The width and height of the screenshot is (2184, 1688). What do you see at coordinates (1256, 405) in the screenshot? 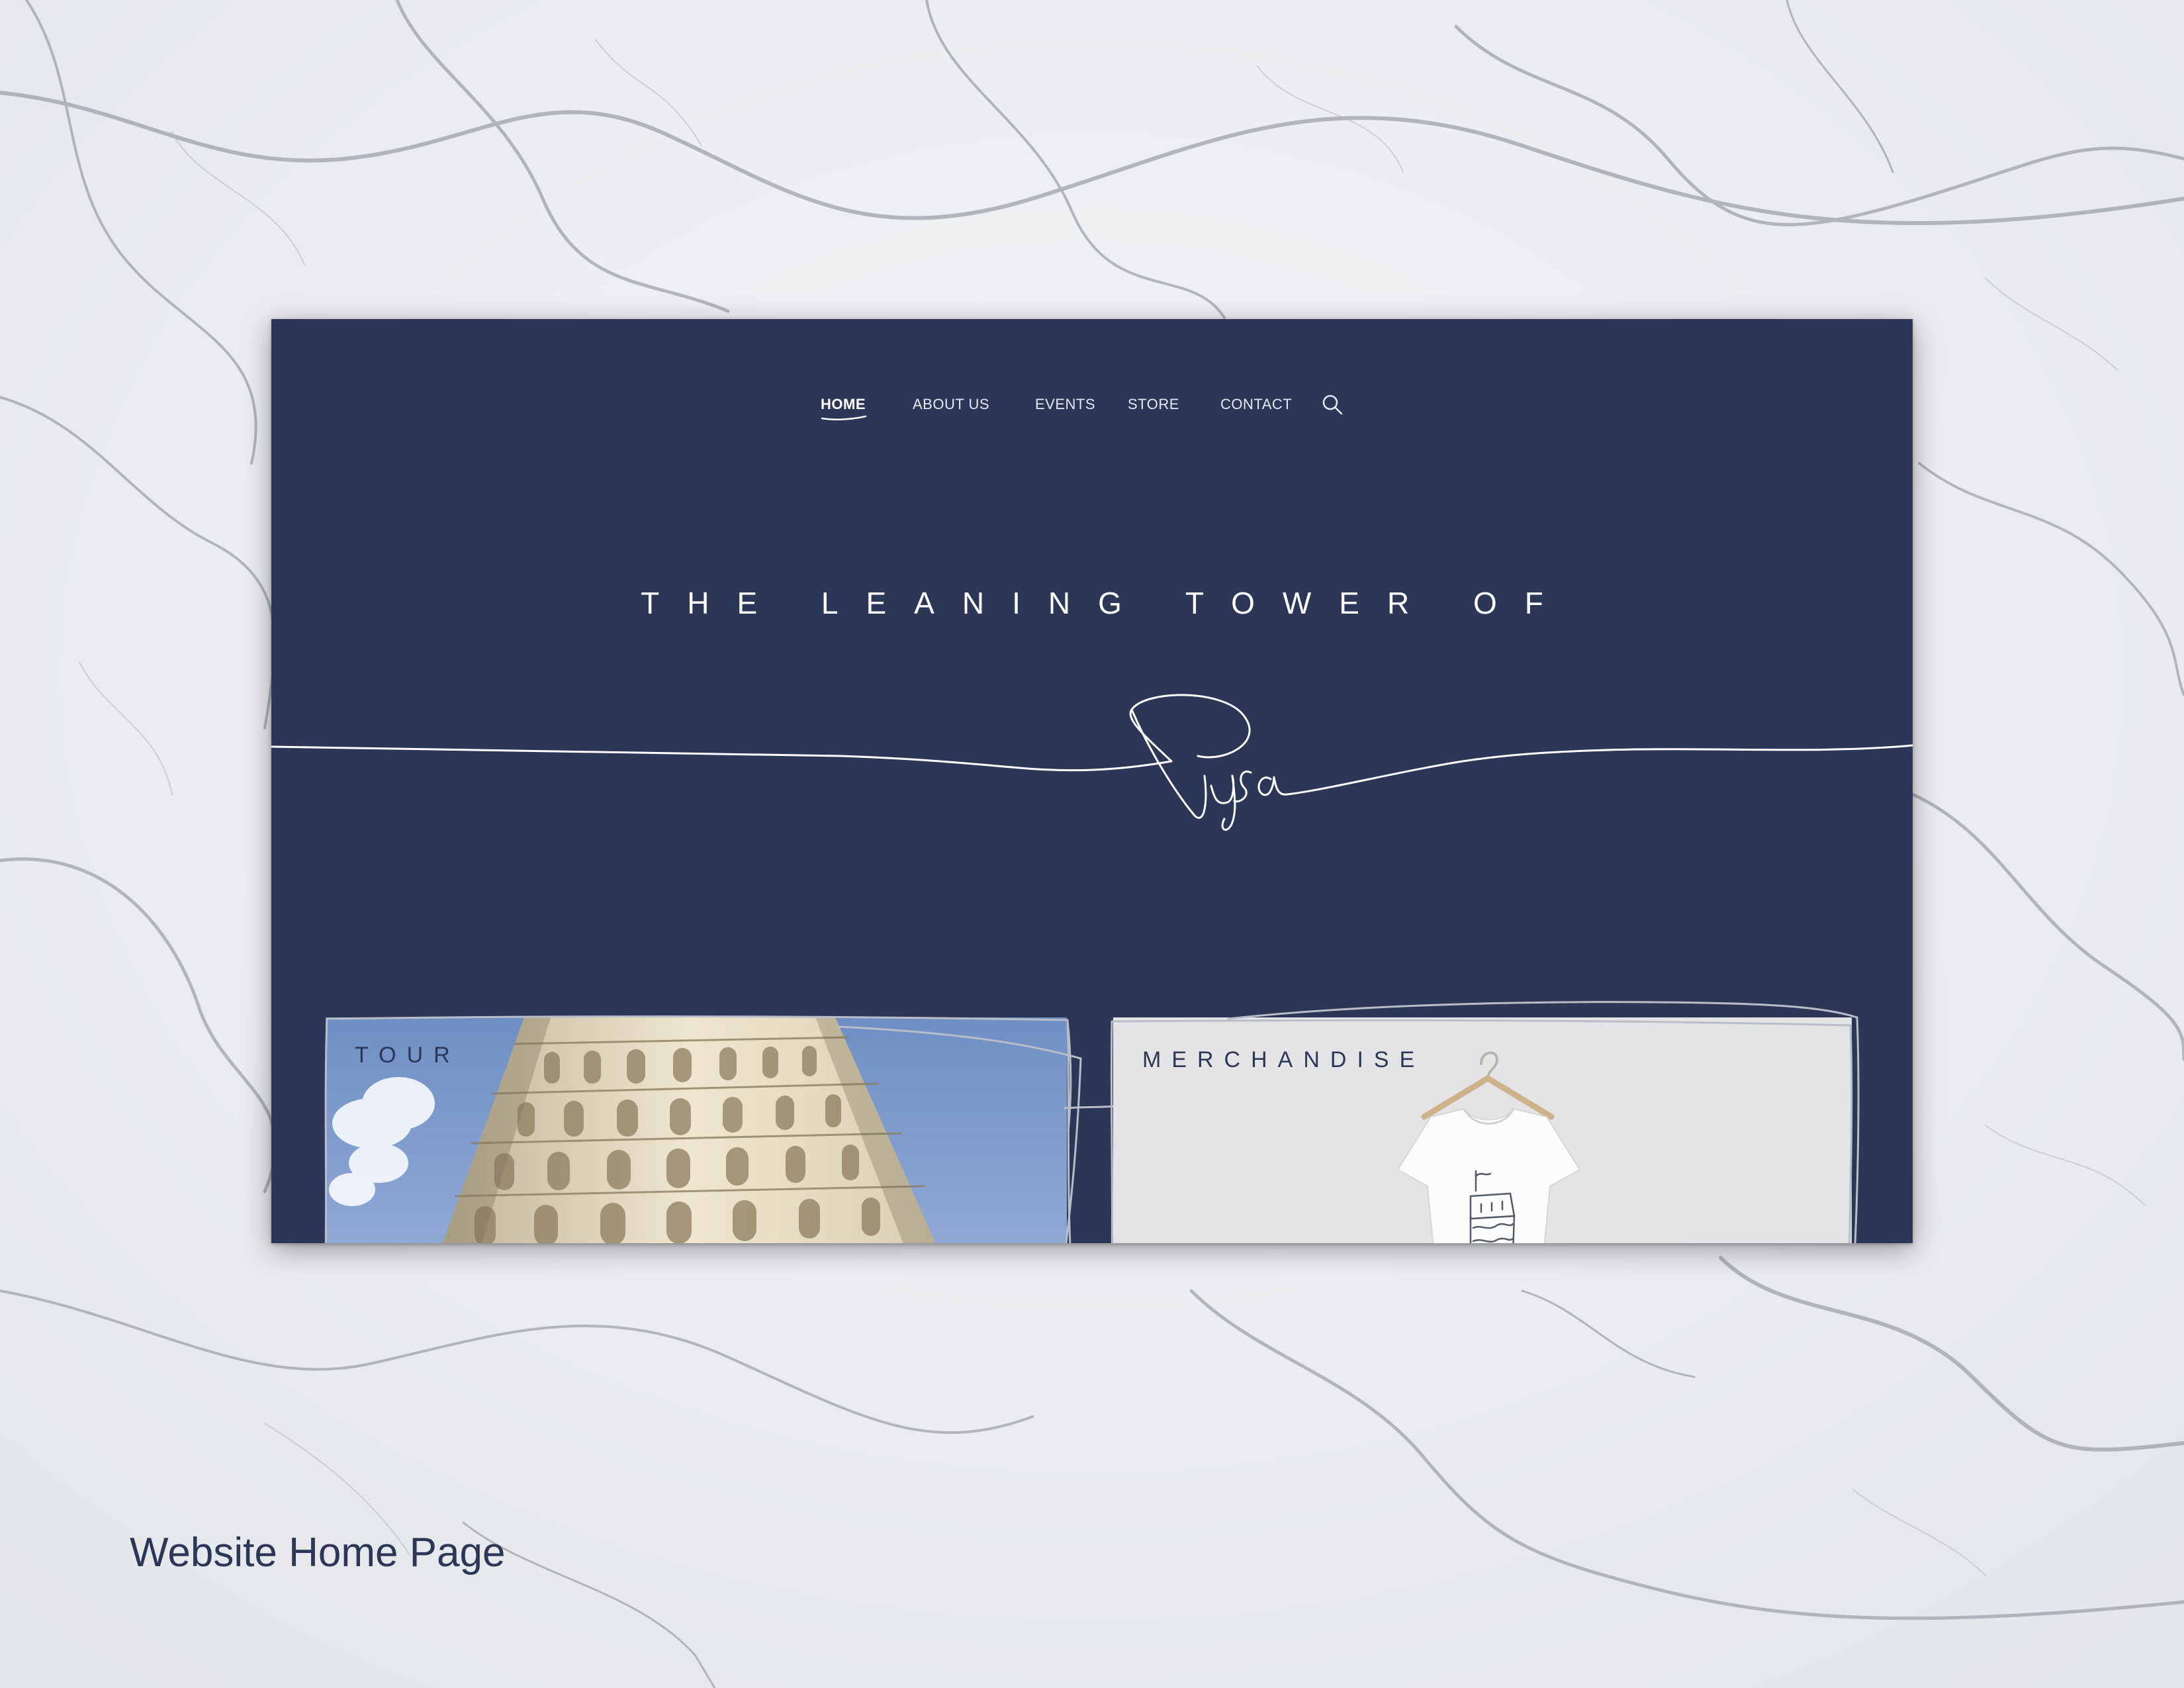
I see `nav-item-contact: CONTACT` at bounding box center [1256, 405].